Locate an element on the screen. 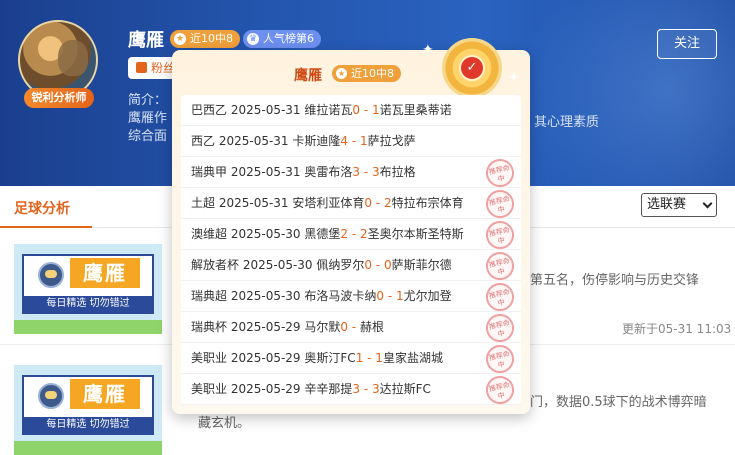 The width and height of the screenshot is (735, 455). record-row: 土超 2025-05-31 安塔利亚体育0 - 2特拉布宗体育 推荐命中 is located at coordinates (351, 204).